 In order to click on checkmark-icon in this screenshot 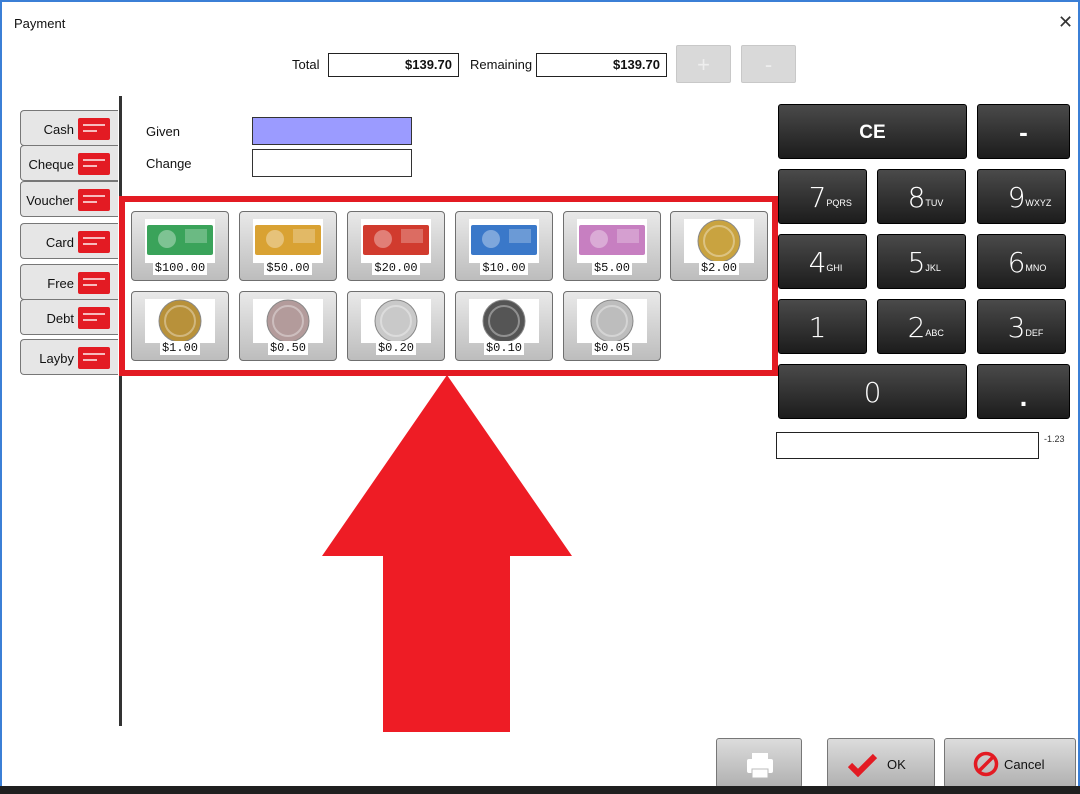, I will do `click(863, 765)`.